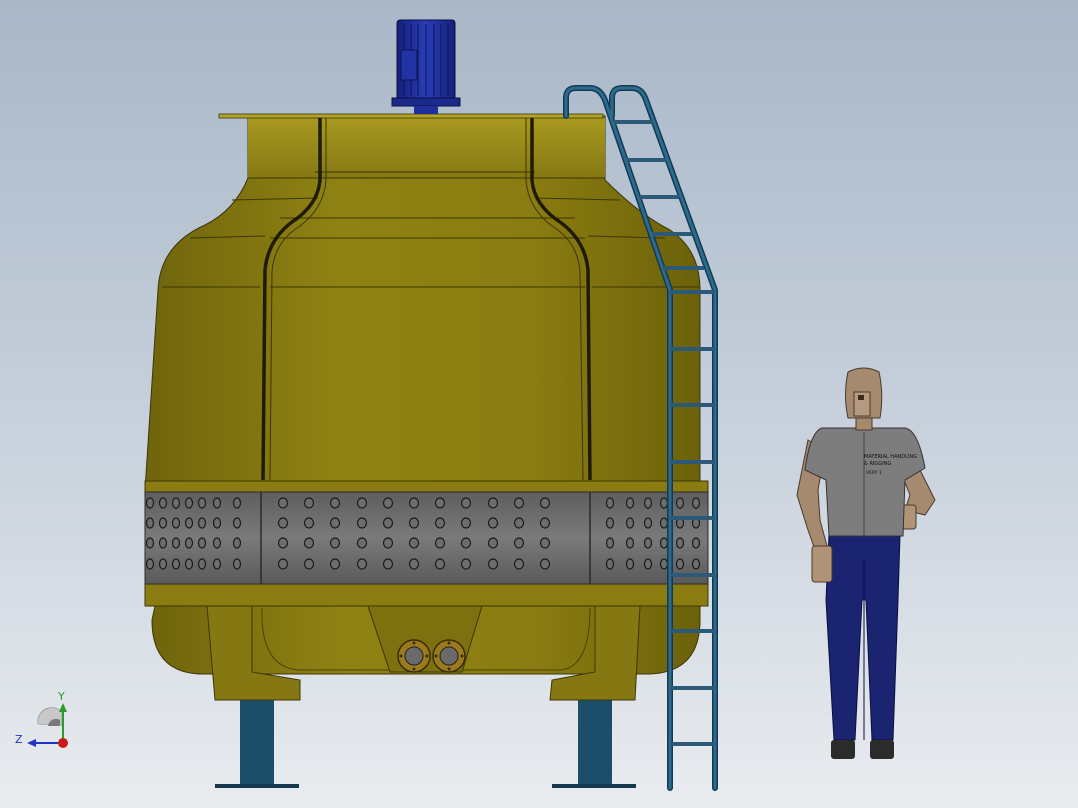  What do you see at coordinates (874, 473) in the screenshot?
I see `shirt-text-line-3: VERY 1` at bounding box center [874, 473].